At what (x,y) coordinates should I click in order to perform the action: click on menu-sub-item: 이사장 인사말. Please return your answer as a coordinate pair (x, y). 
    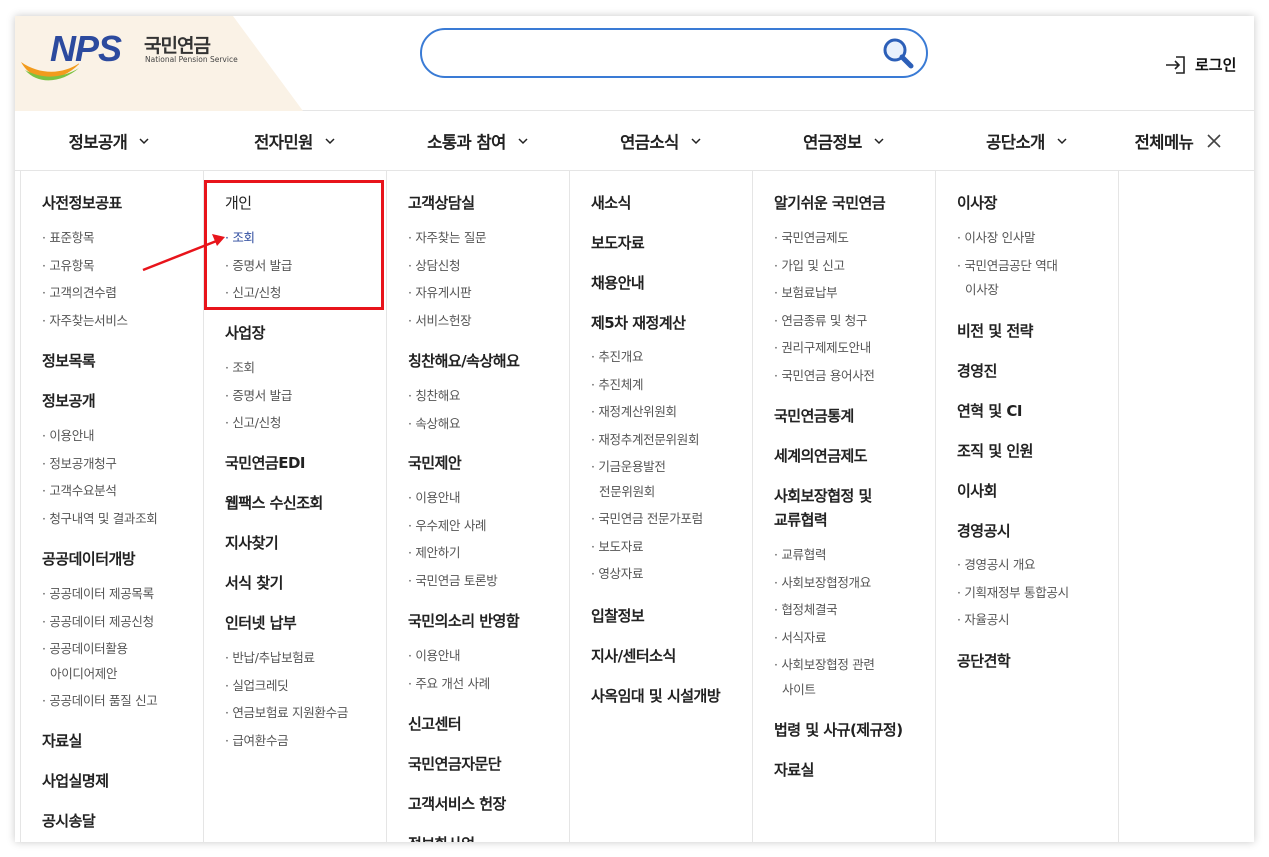
    Looking at the image, I should click on (996, 237).